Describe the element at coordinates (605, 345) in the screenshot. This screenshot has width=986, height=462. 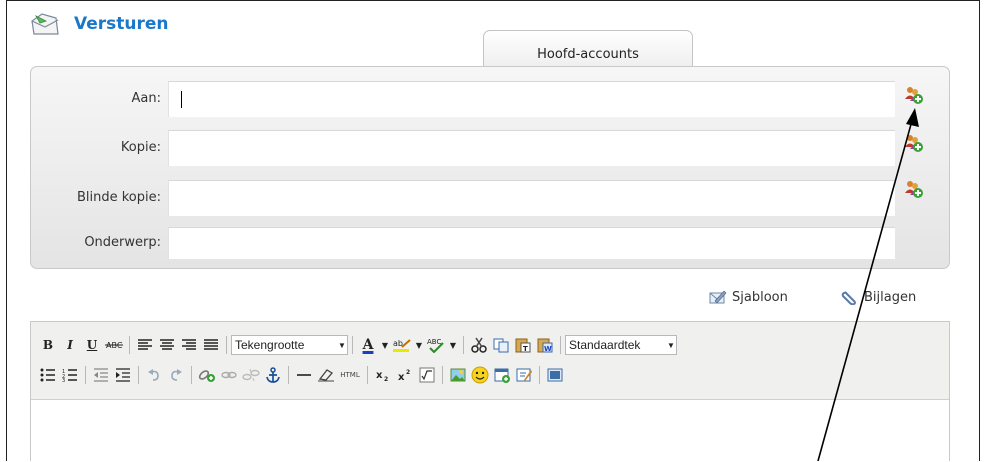
I see `format-value: Standaardtek` at that location.